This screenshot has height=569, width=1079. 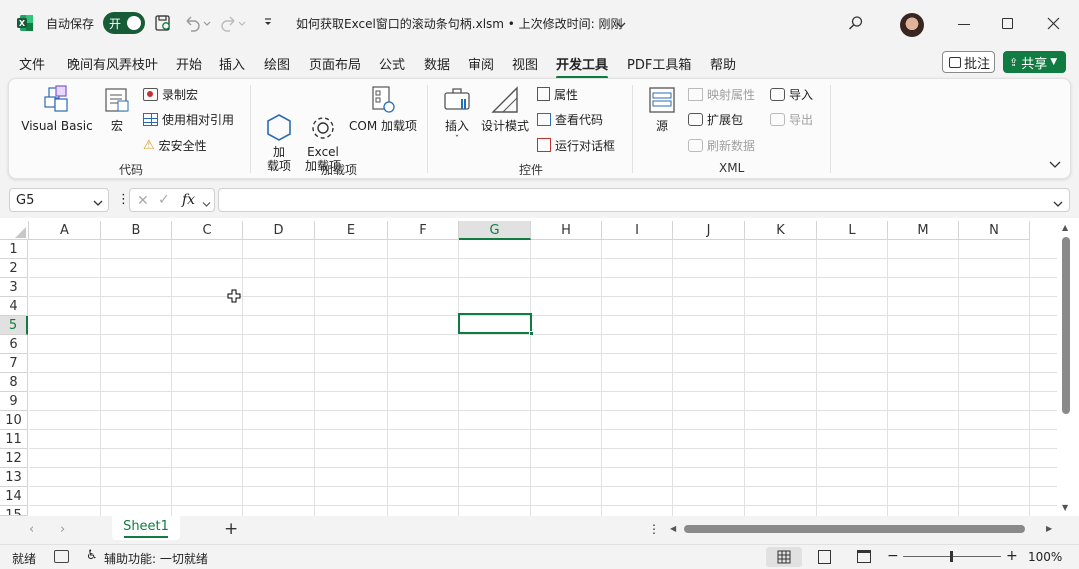 I want to click on expand-formula-icon, so click(x=1058, y=204).